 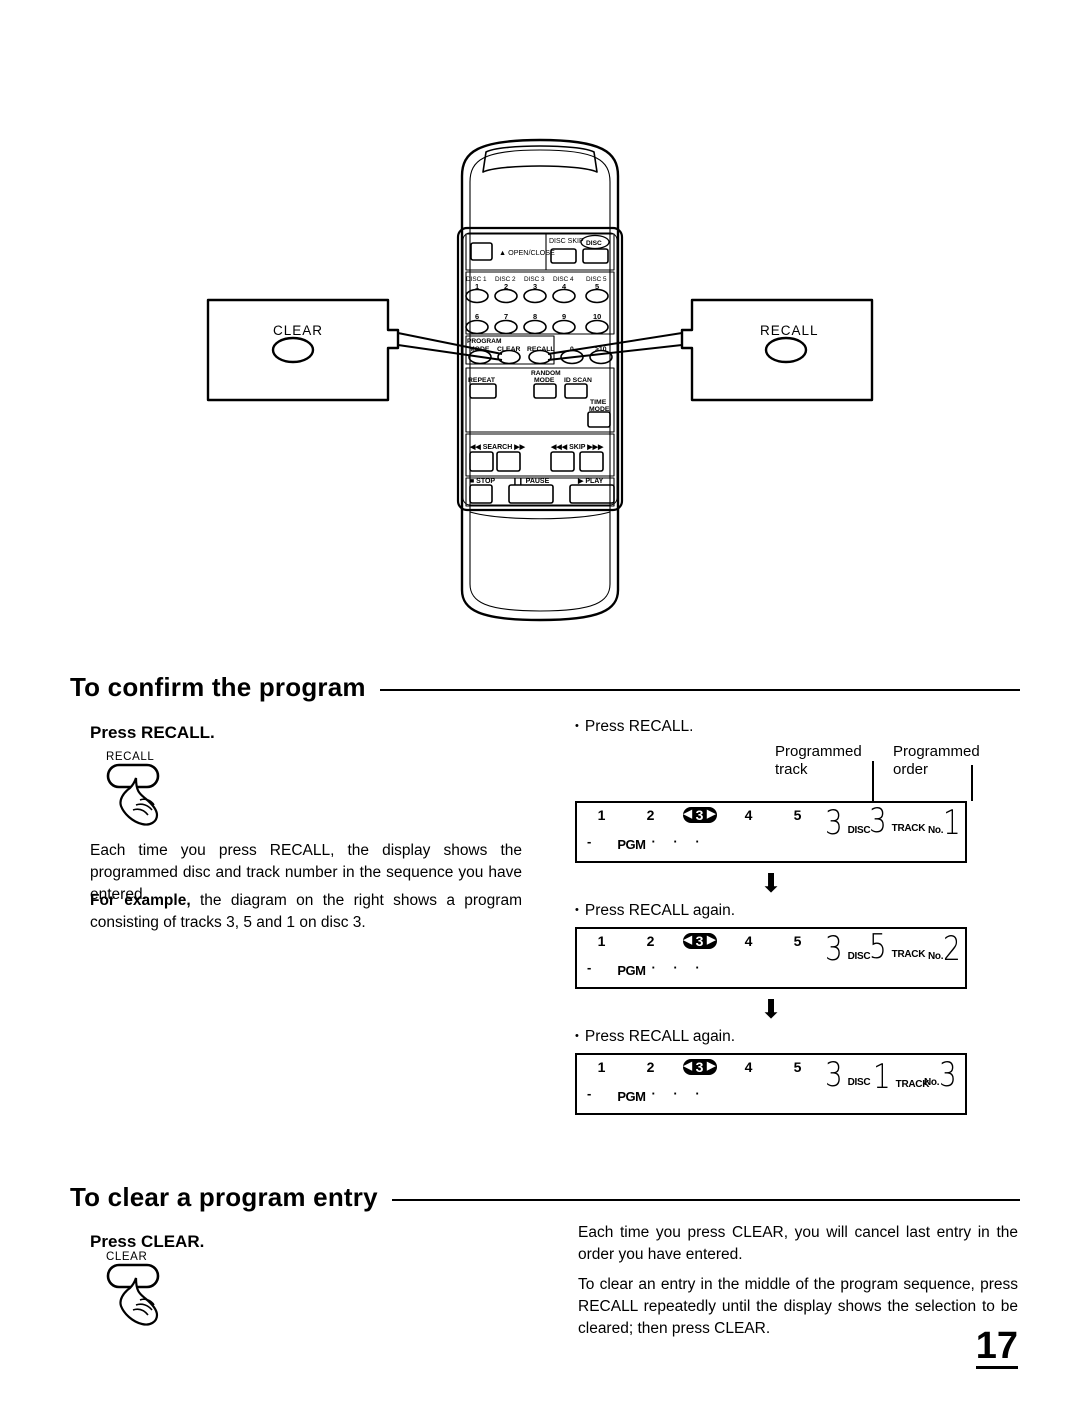 I want to click on open-close-button, so click(x=481, y=251).